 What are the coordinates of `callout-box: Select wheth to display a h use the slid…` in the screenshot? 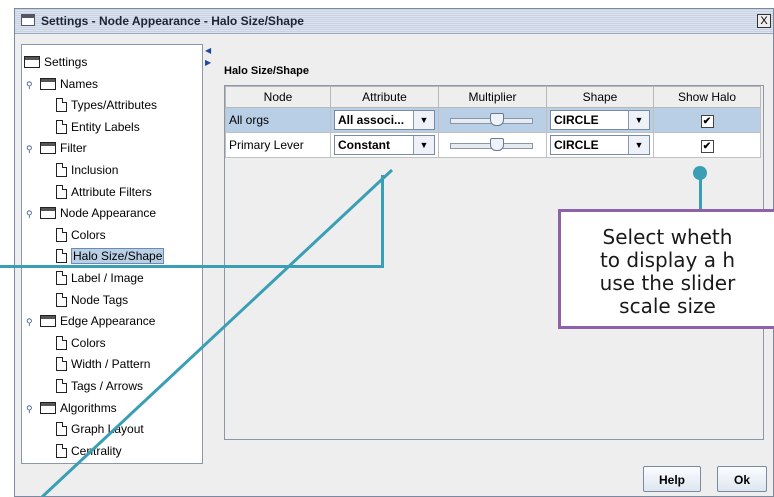 It's located at (666, 269).